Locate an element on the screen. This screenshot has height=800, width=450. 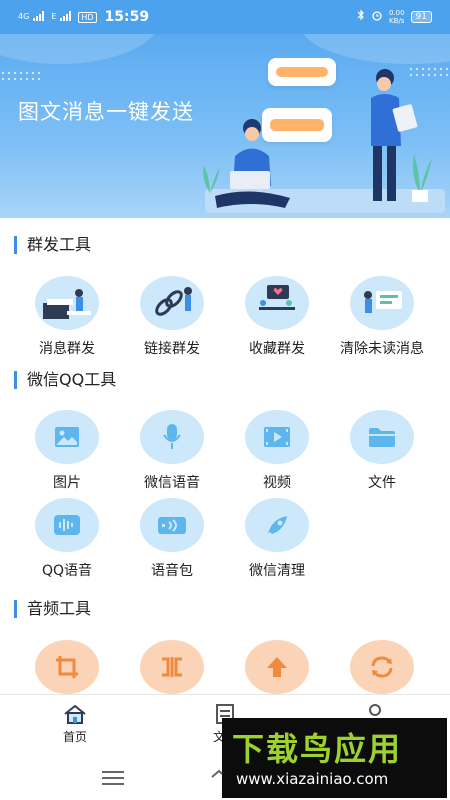
tool-clear-unread: 清除未读消息 is located at coordinates (382, 317).